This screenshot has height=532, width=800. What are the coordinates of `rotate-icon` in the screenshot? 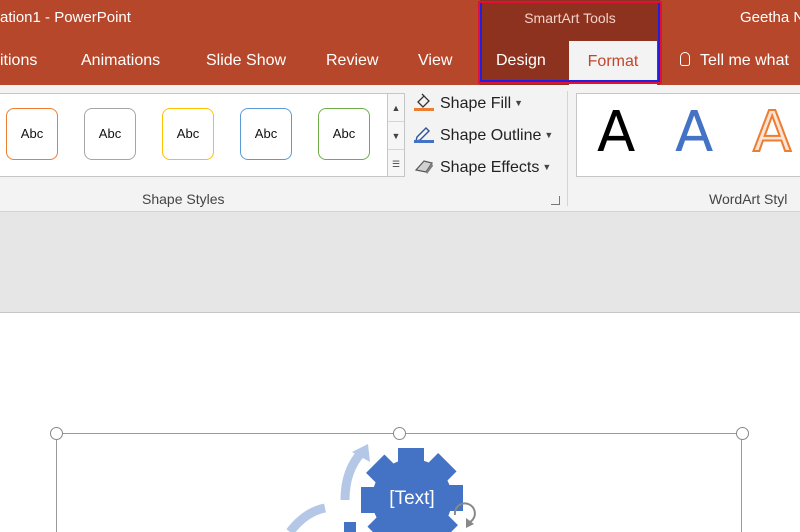 It's located at (464, 515).